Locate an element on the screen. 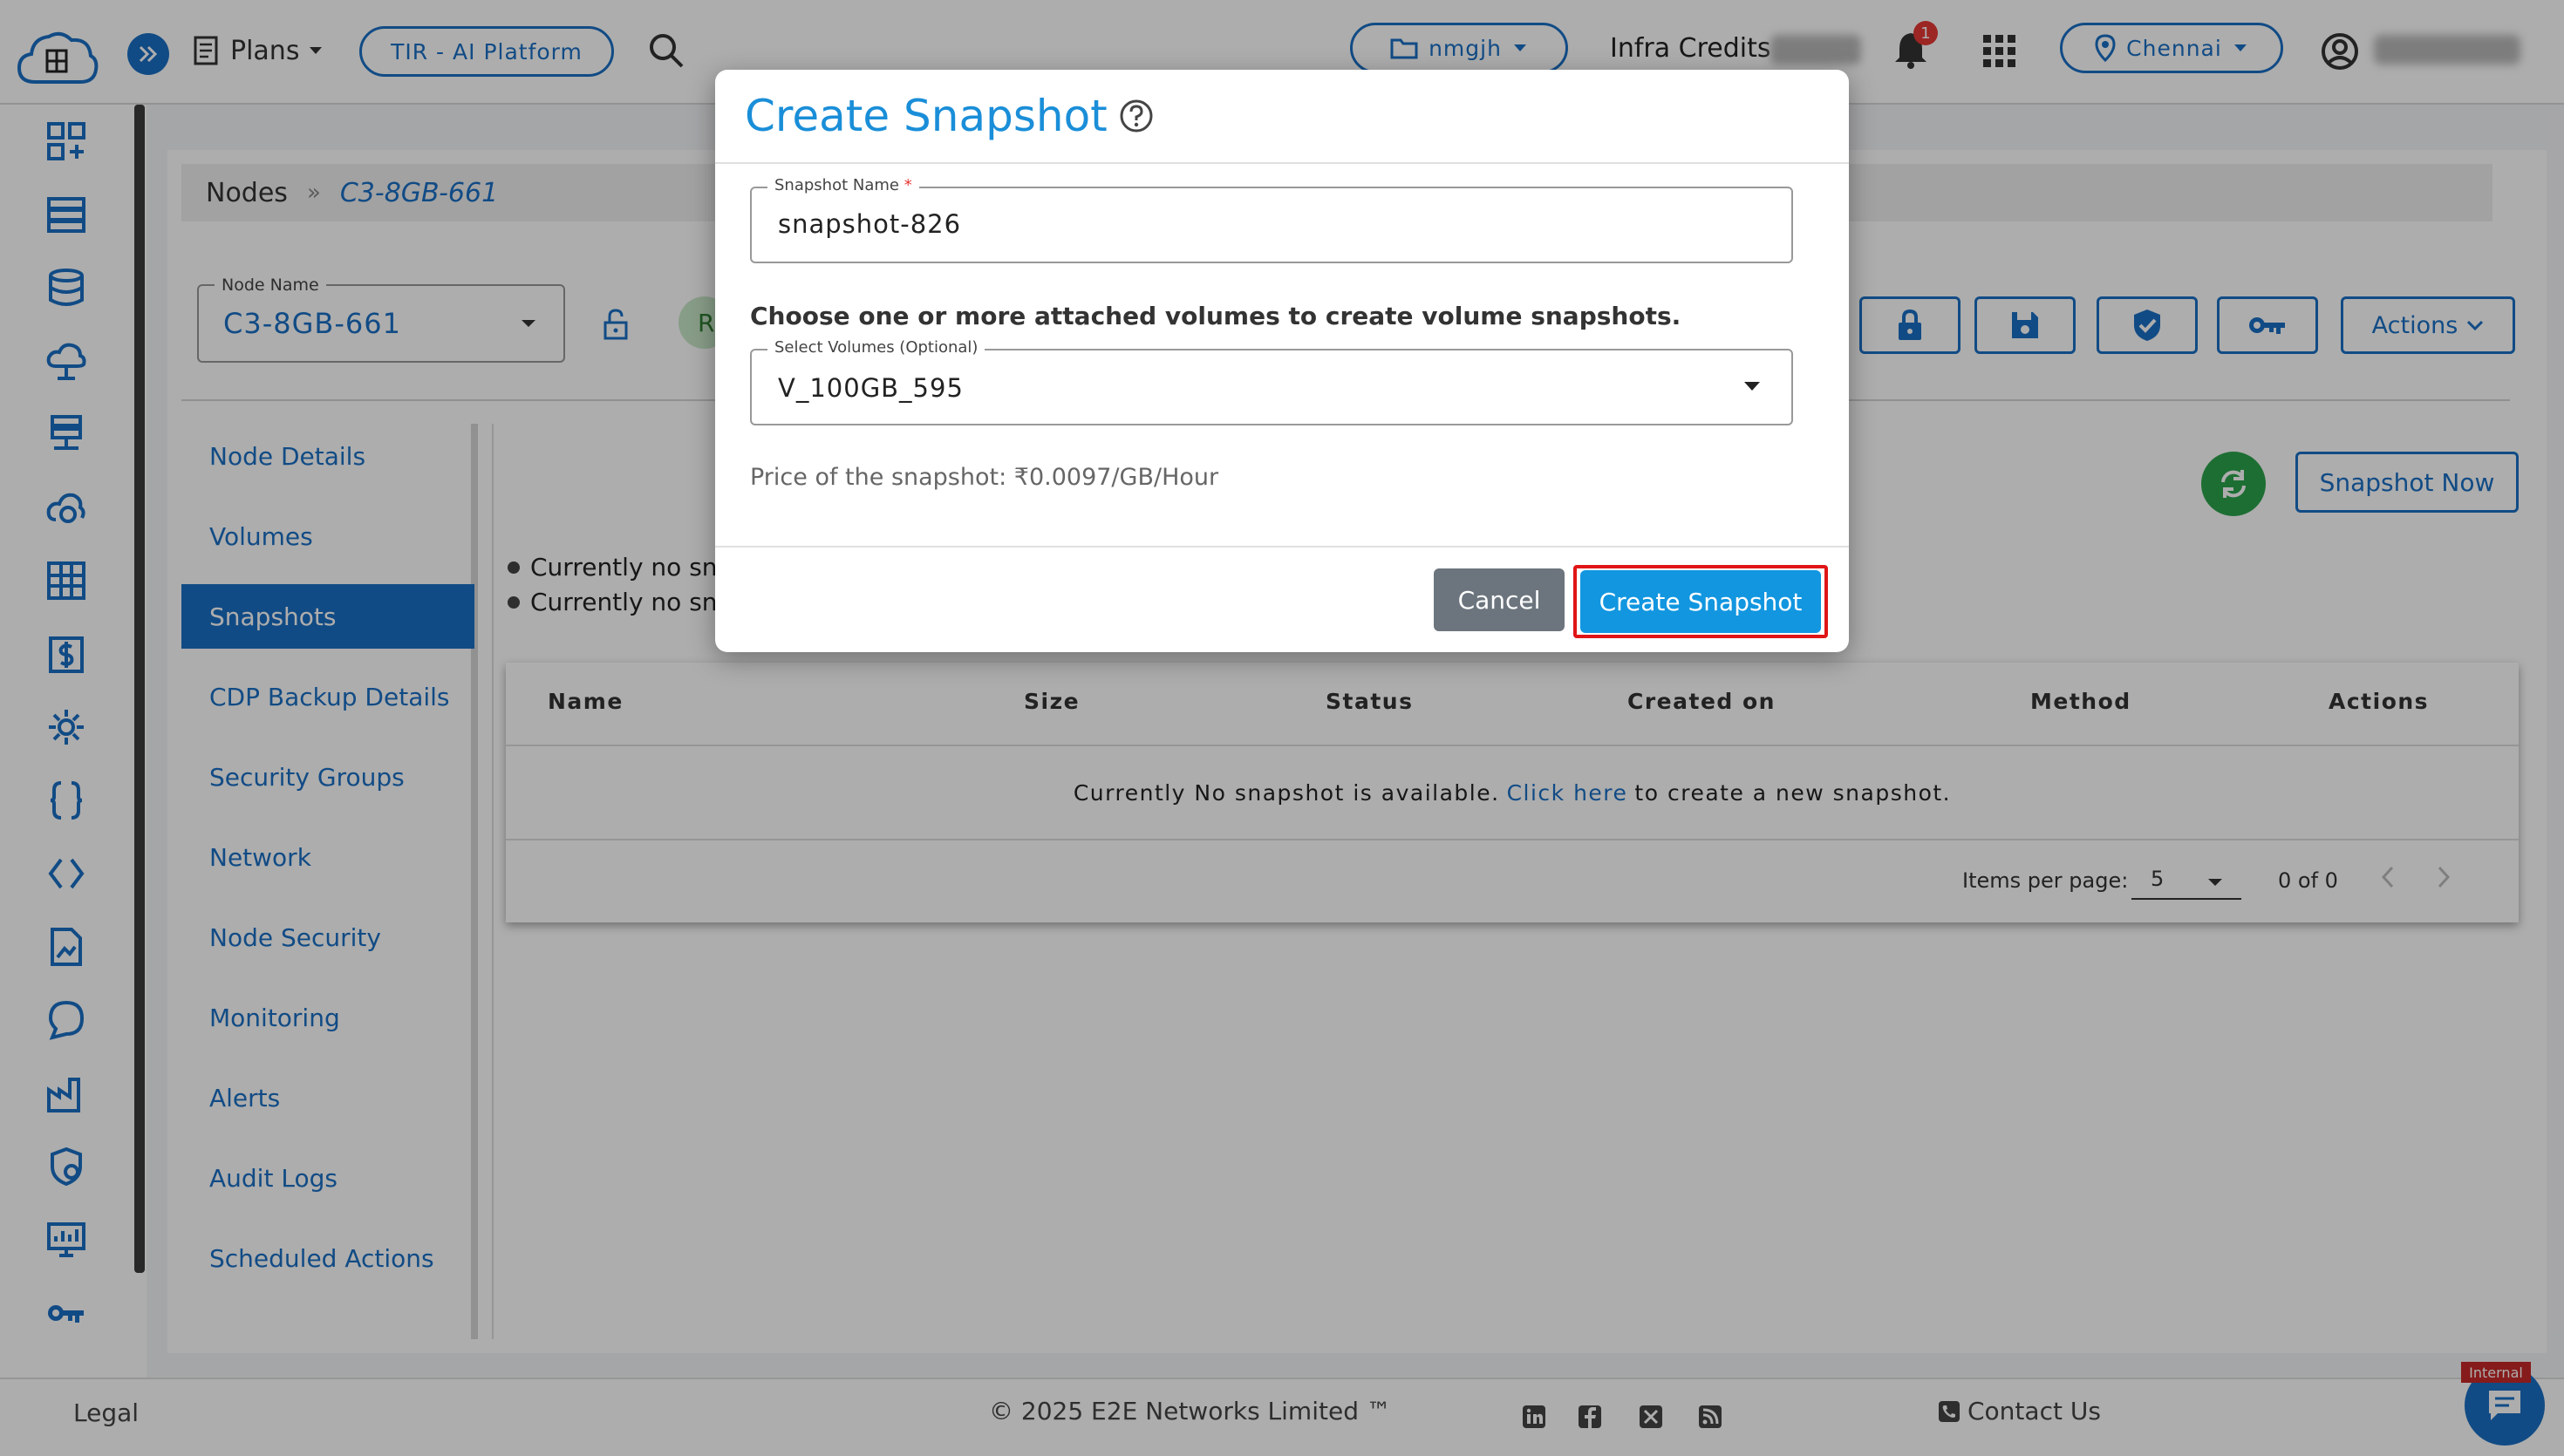  snapshot-name-label: Snapshot Name * is located at coordinates (843, 185).